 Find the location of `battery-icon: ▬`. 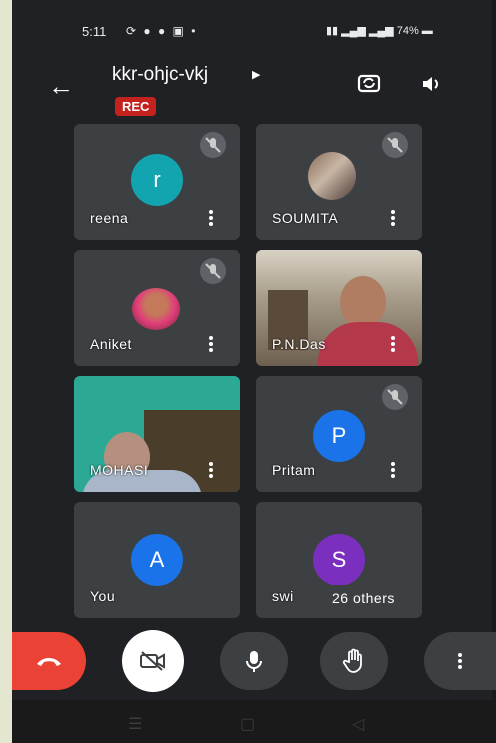

battery-icon: ▬ is located at coordinates (427, 31).